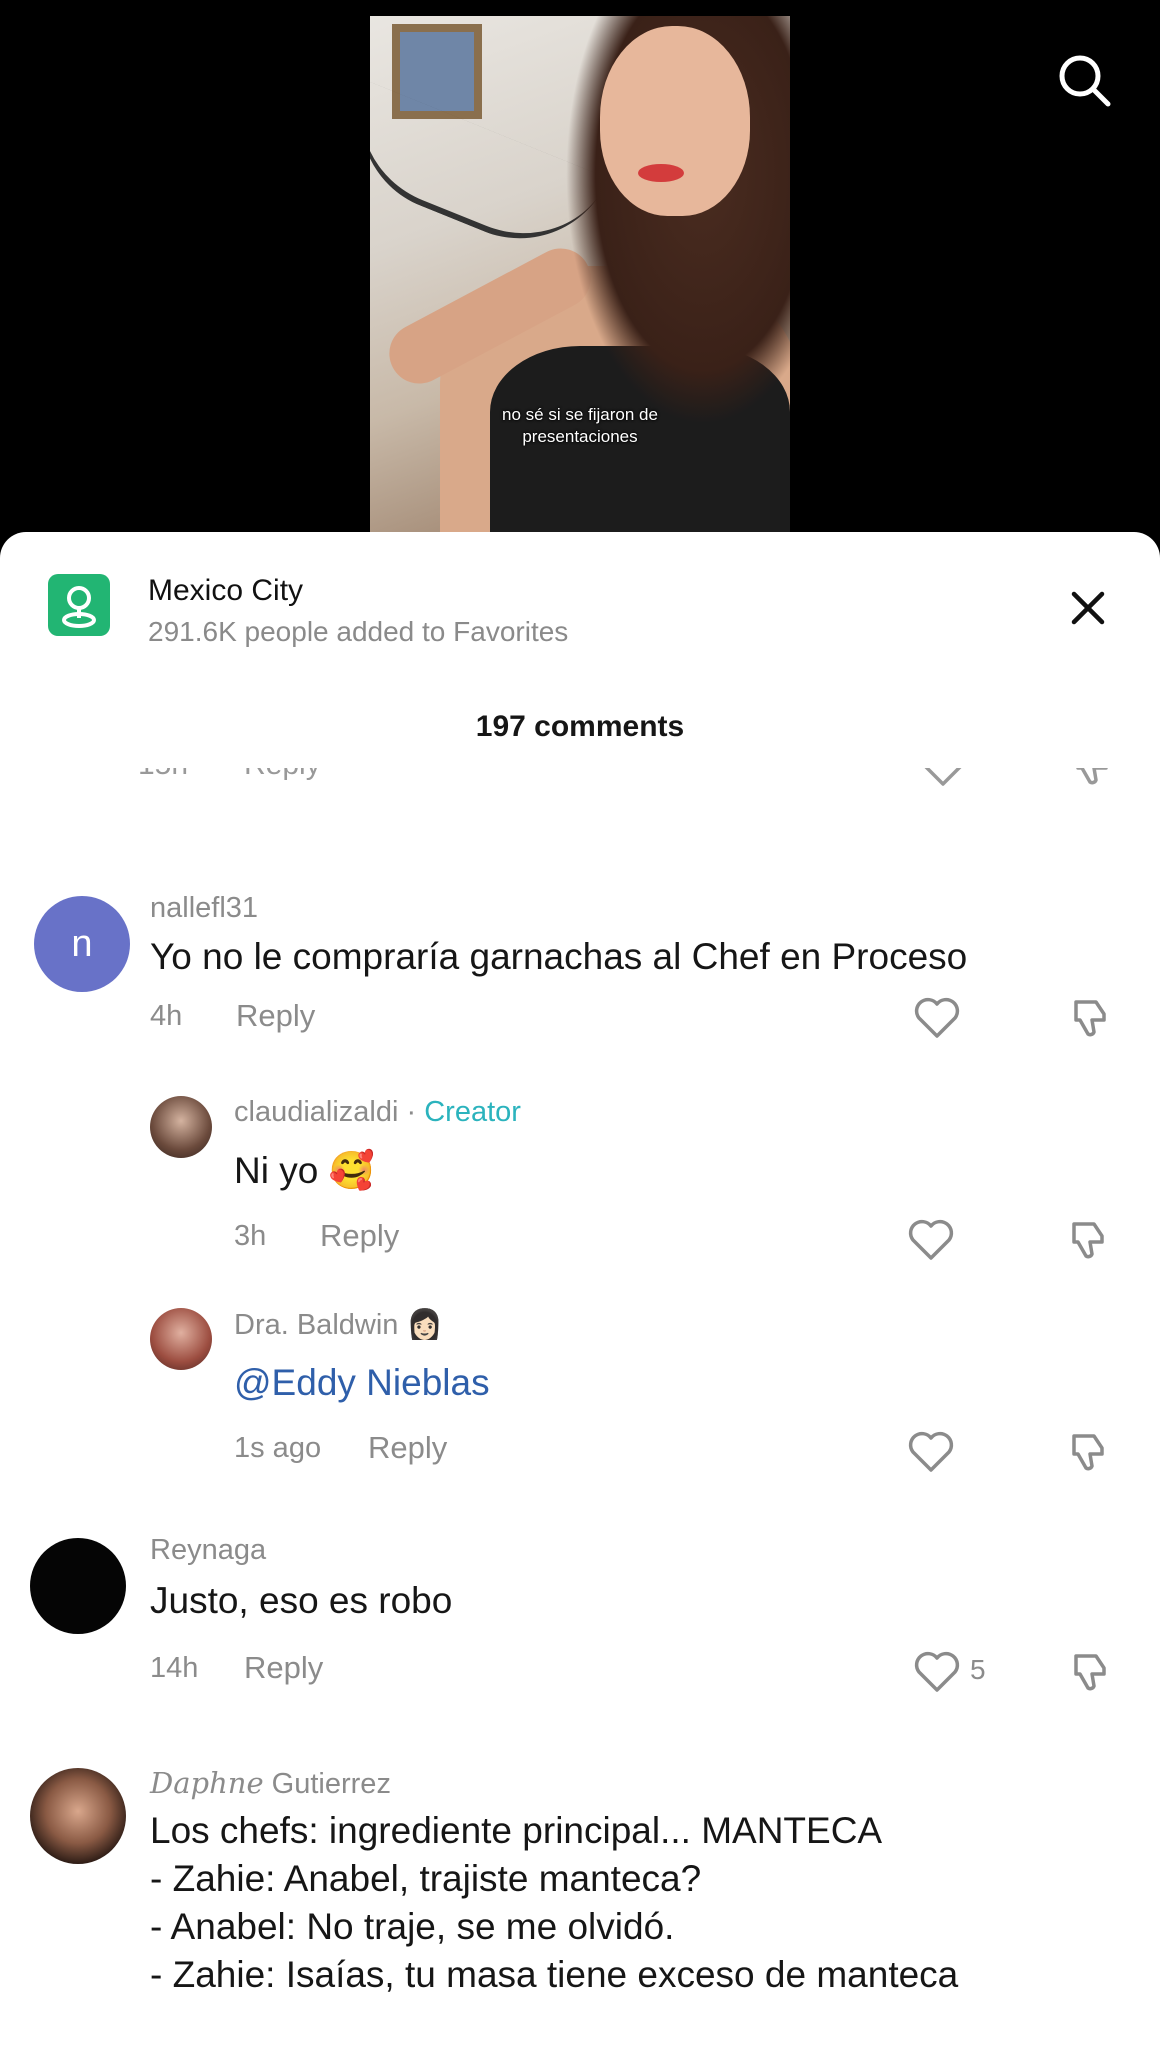 Image resolution: width=1160 pixels, height=2048 pixels. I want to click on comment-username-line: Dra. Baldwin 👩🏻, so click(338, 1325).